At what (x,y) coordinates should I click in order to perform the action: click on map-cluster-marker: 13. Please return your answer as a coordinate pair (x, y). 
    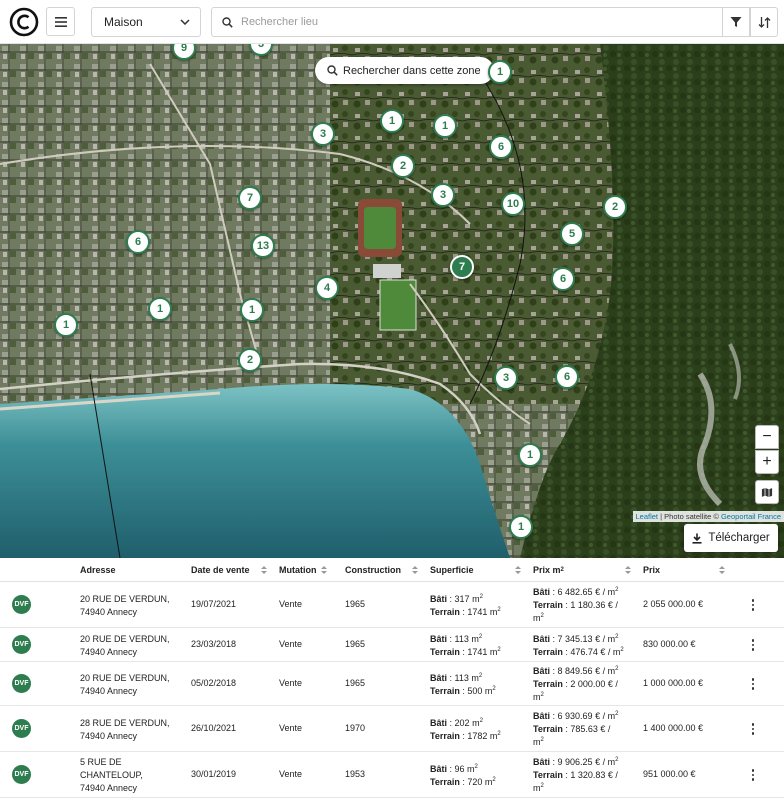
    Looking at the image, I should click on (263, 246).